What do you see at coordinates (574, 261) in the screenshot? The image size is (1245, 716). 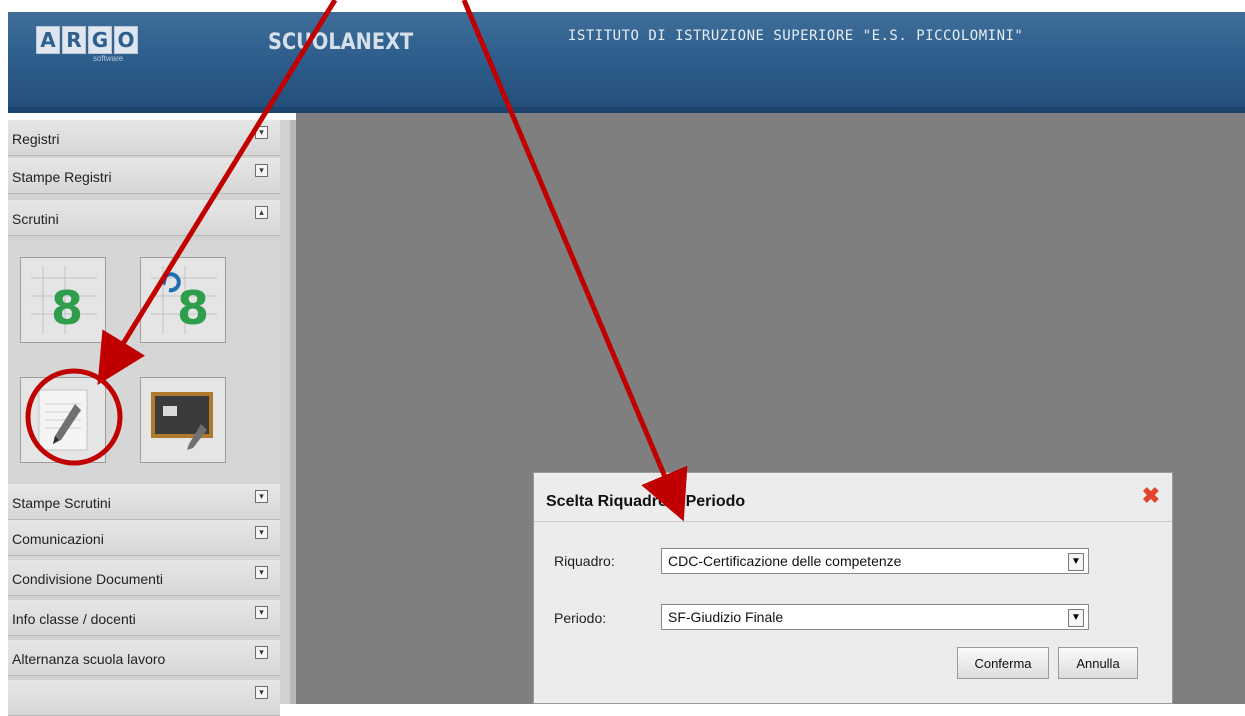 I see `annotation-arrow-right` at bounding box center [574, 261].